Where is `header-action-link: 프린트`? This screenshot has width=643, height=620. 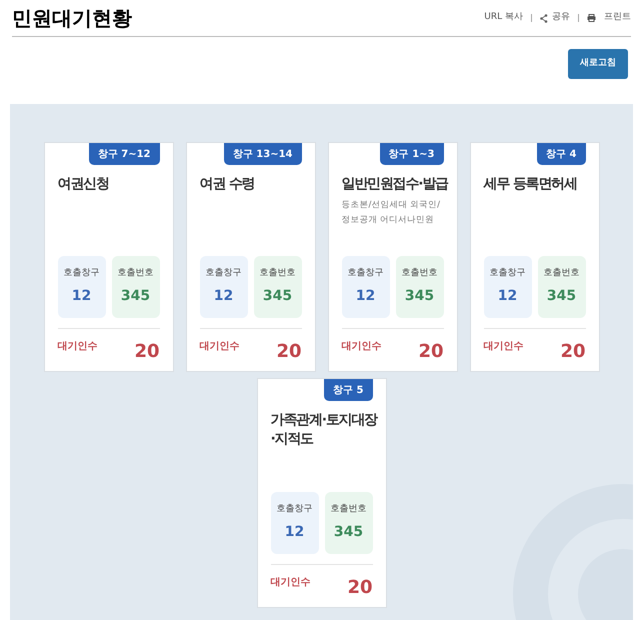
header-action-link: 프린트 is located at coordinates (609, 18).